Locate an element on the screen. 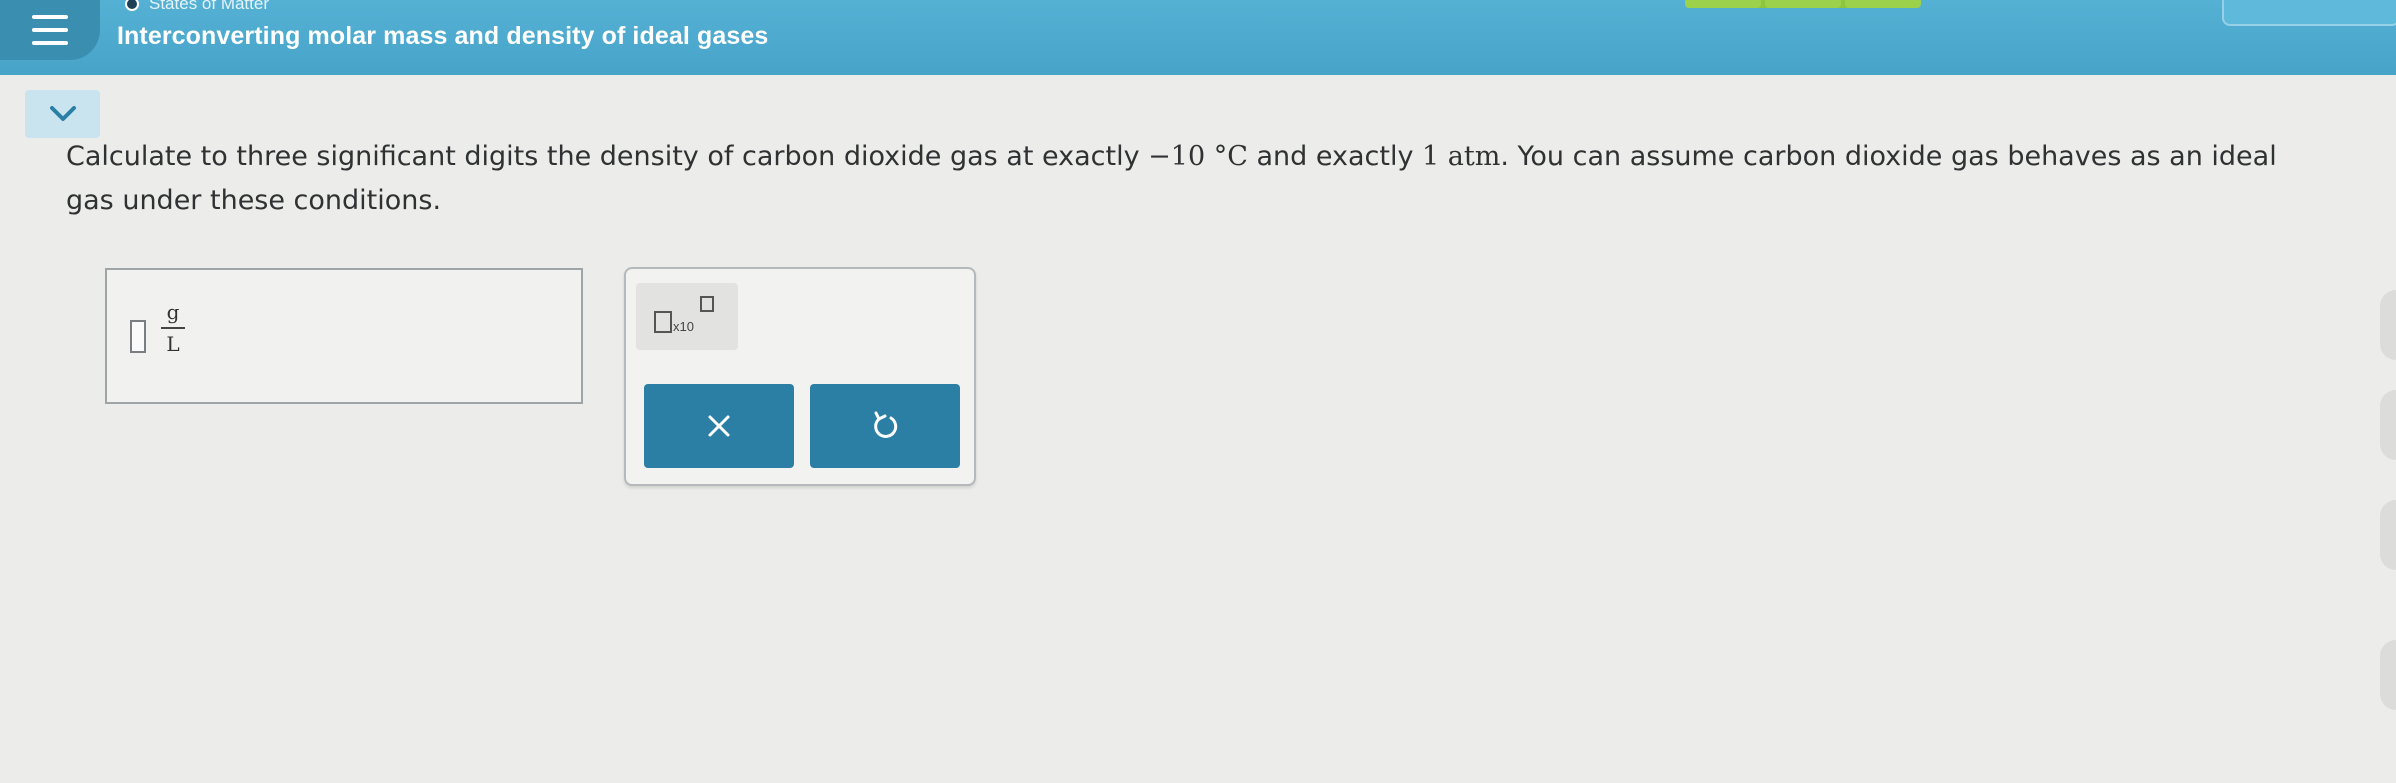 The image size is (2396, 783). x10-label: x10 is located at coordinates (683, 326).